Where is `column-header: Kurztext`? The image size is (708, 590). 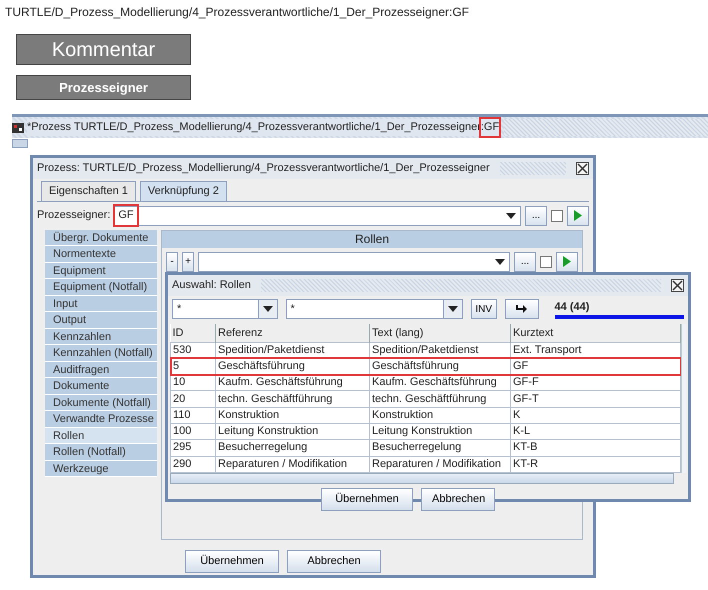 column-header: Kurztext is located at coordinates (595, 333).